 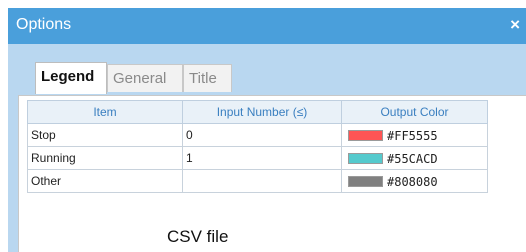 I want to click on output-color-cell: #55CACD, so click(x=414, y=158).